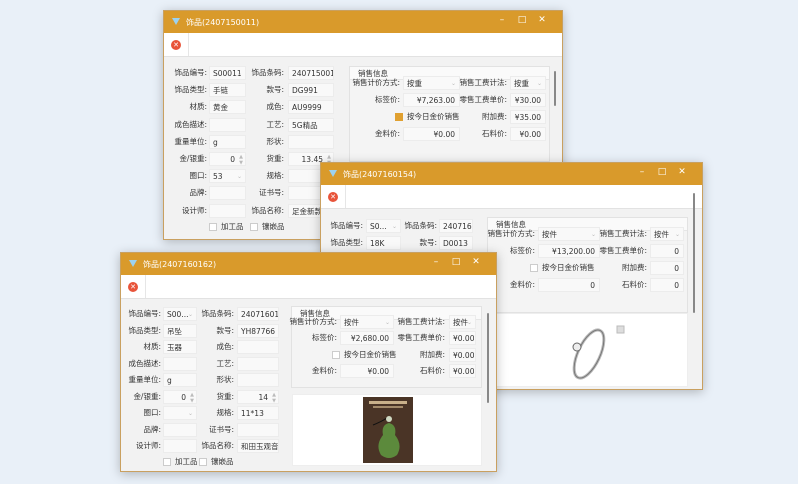  I want to click on field-label: 成色:, so click(225, 346).